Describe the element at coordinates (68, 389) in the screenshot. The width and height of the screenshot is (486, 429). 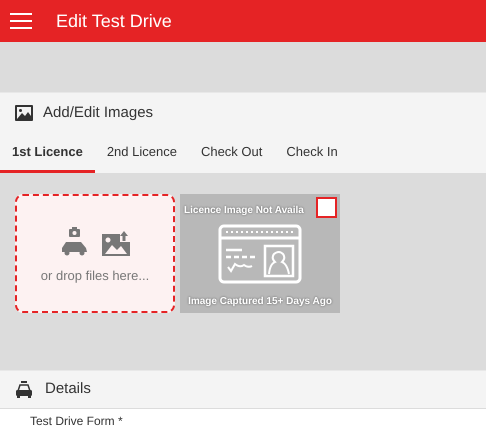
I see `panel-title: Details` at that location.